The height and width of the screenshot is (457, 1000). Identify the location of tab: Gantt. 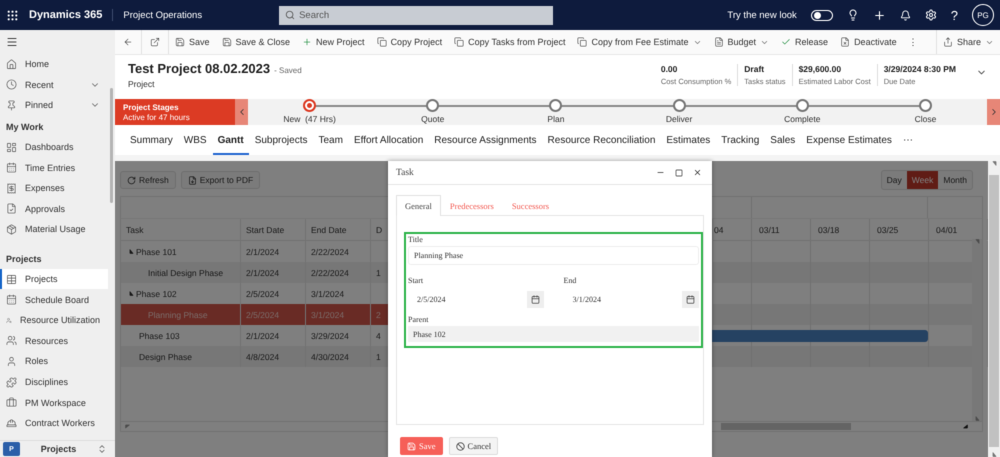
(230, 140).